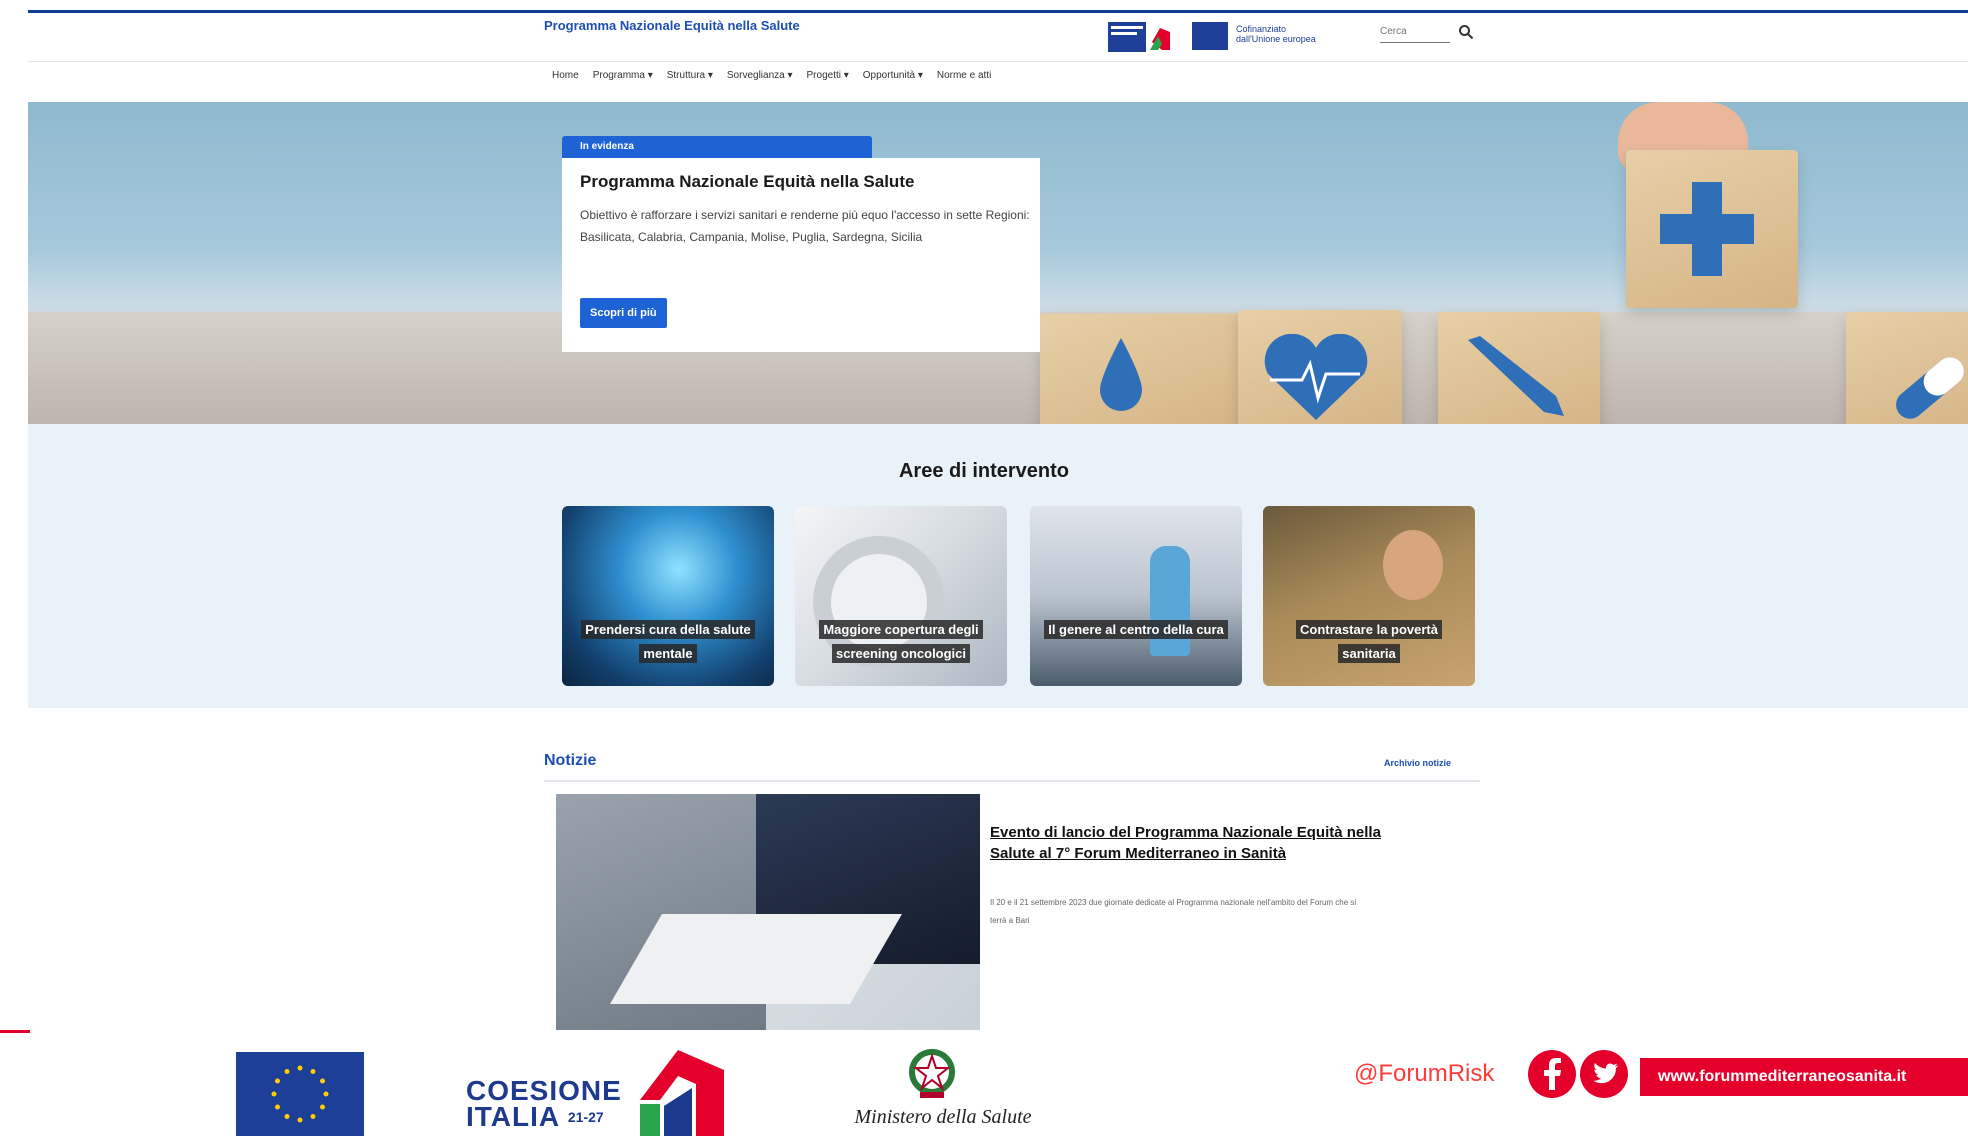 The height and width of the screenshot is (1136, 1968). Describe the element at coordinates (535, 1116) in the screenshot. I see `coesione-line2: ITALIA 21-27` at that location.